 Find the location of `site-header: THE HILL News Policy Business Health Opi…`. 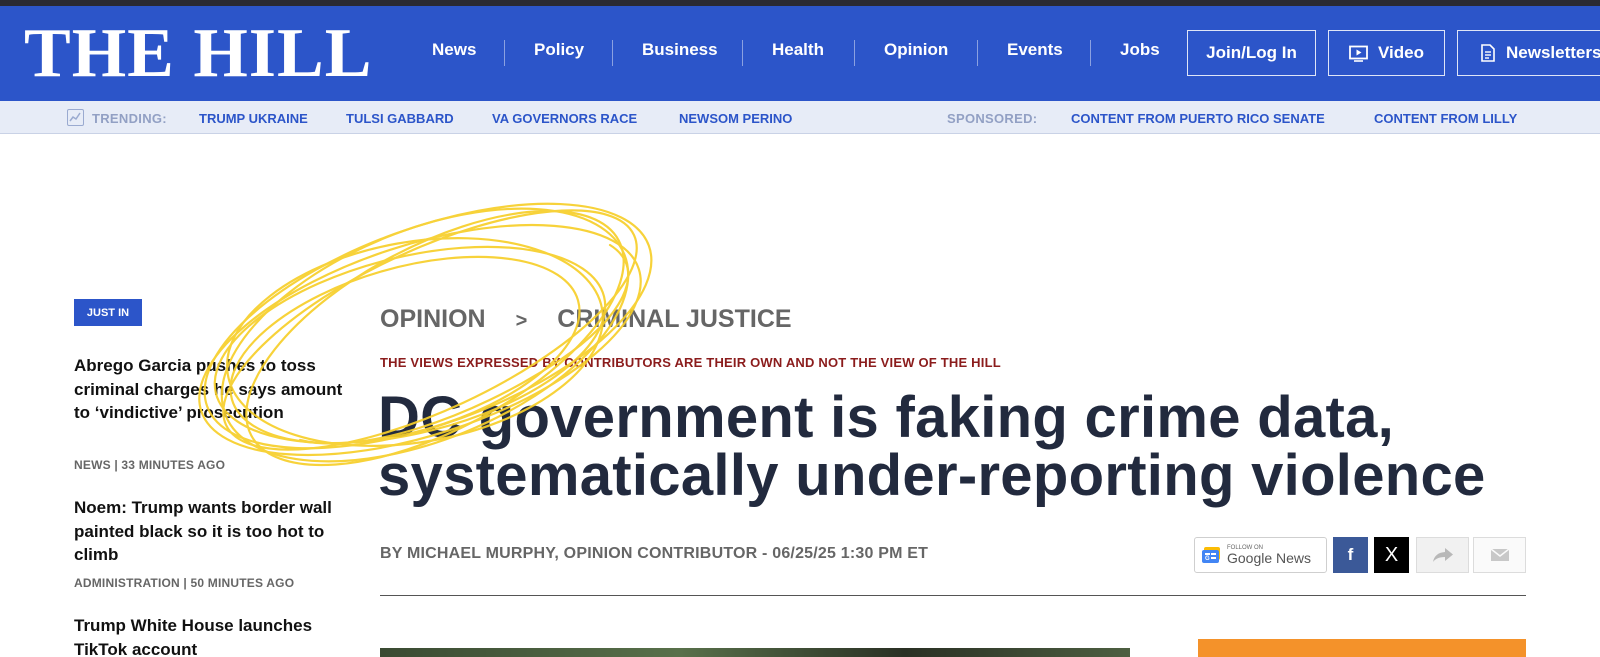

site-header: THE HILL News Policy Business Health Opi… is located at coordinates (800, 53).